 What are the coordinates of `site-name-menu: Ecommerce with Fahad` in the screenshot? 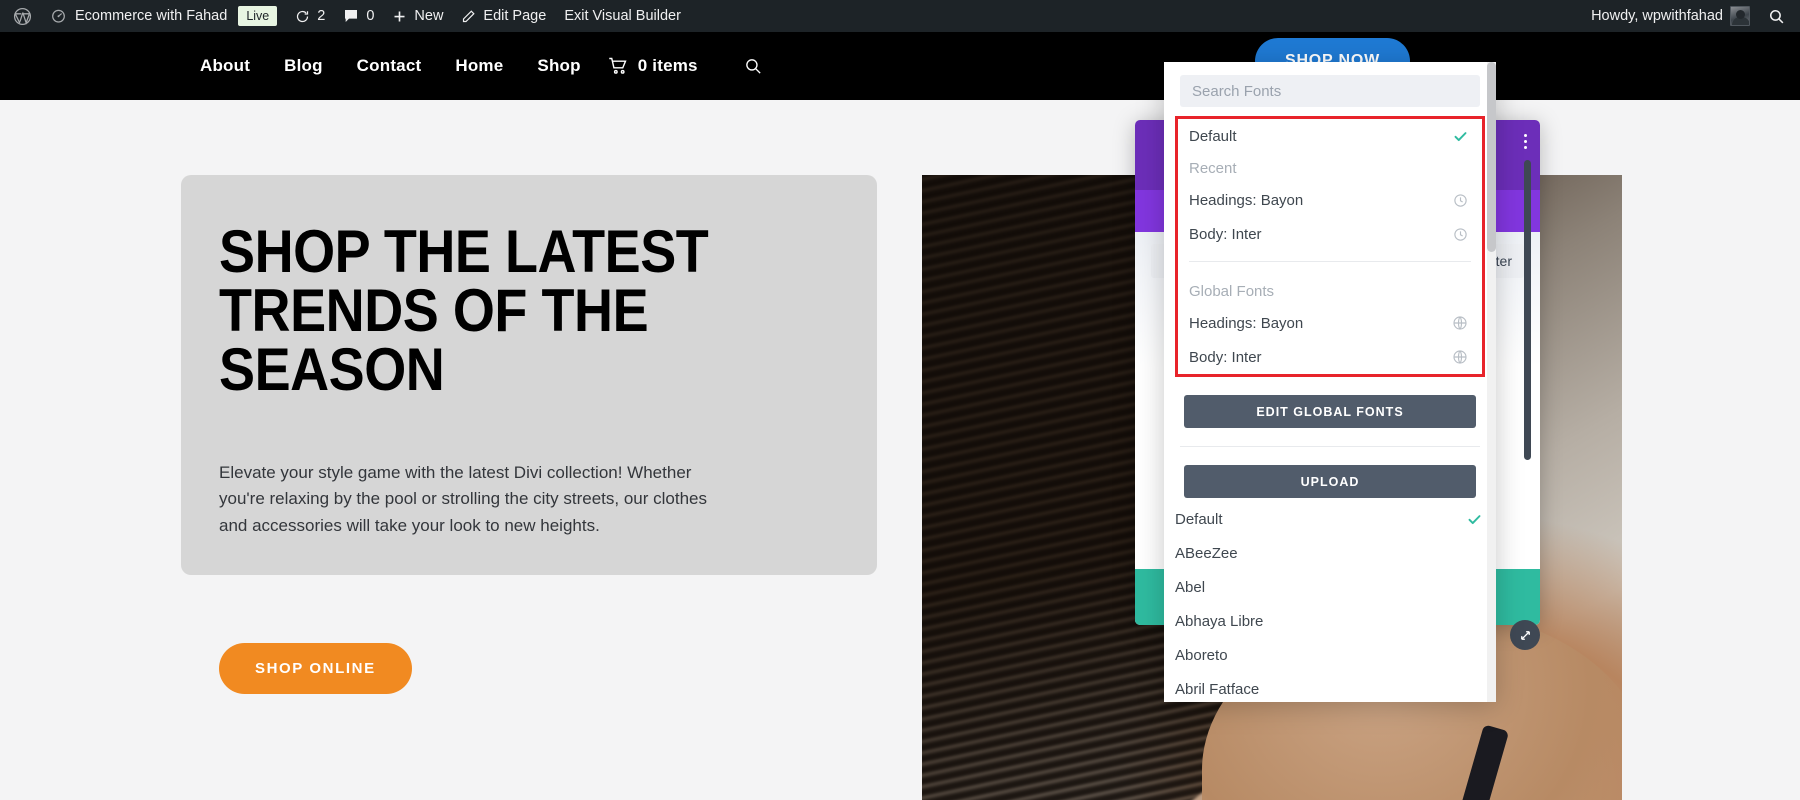 It's located at (138, 16).